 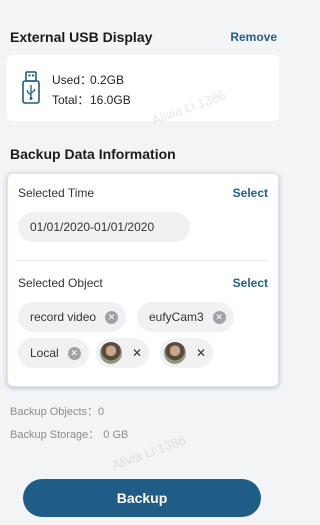 I want to click on usb-section-header: External USB Display Remove, so click(x=143, y=37).